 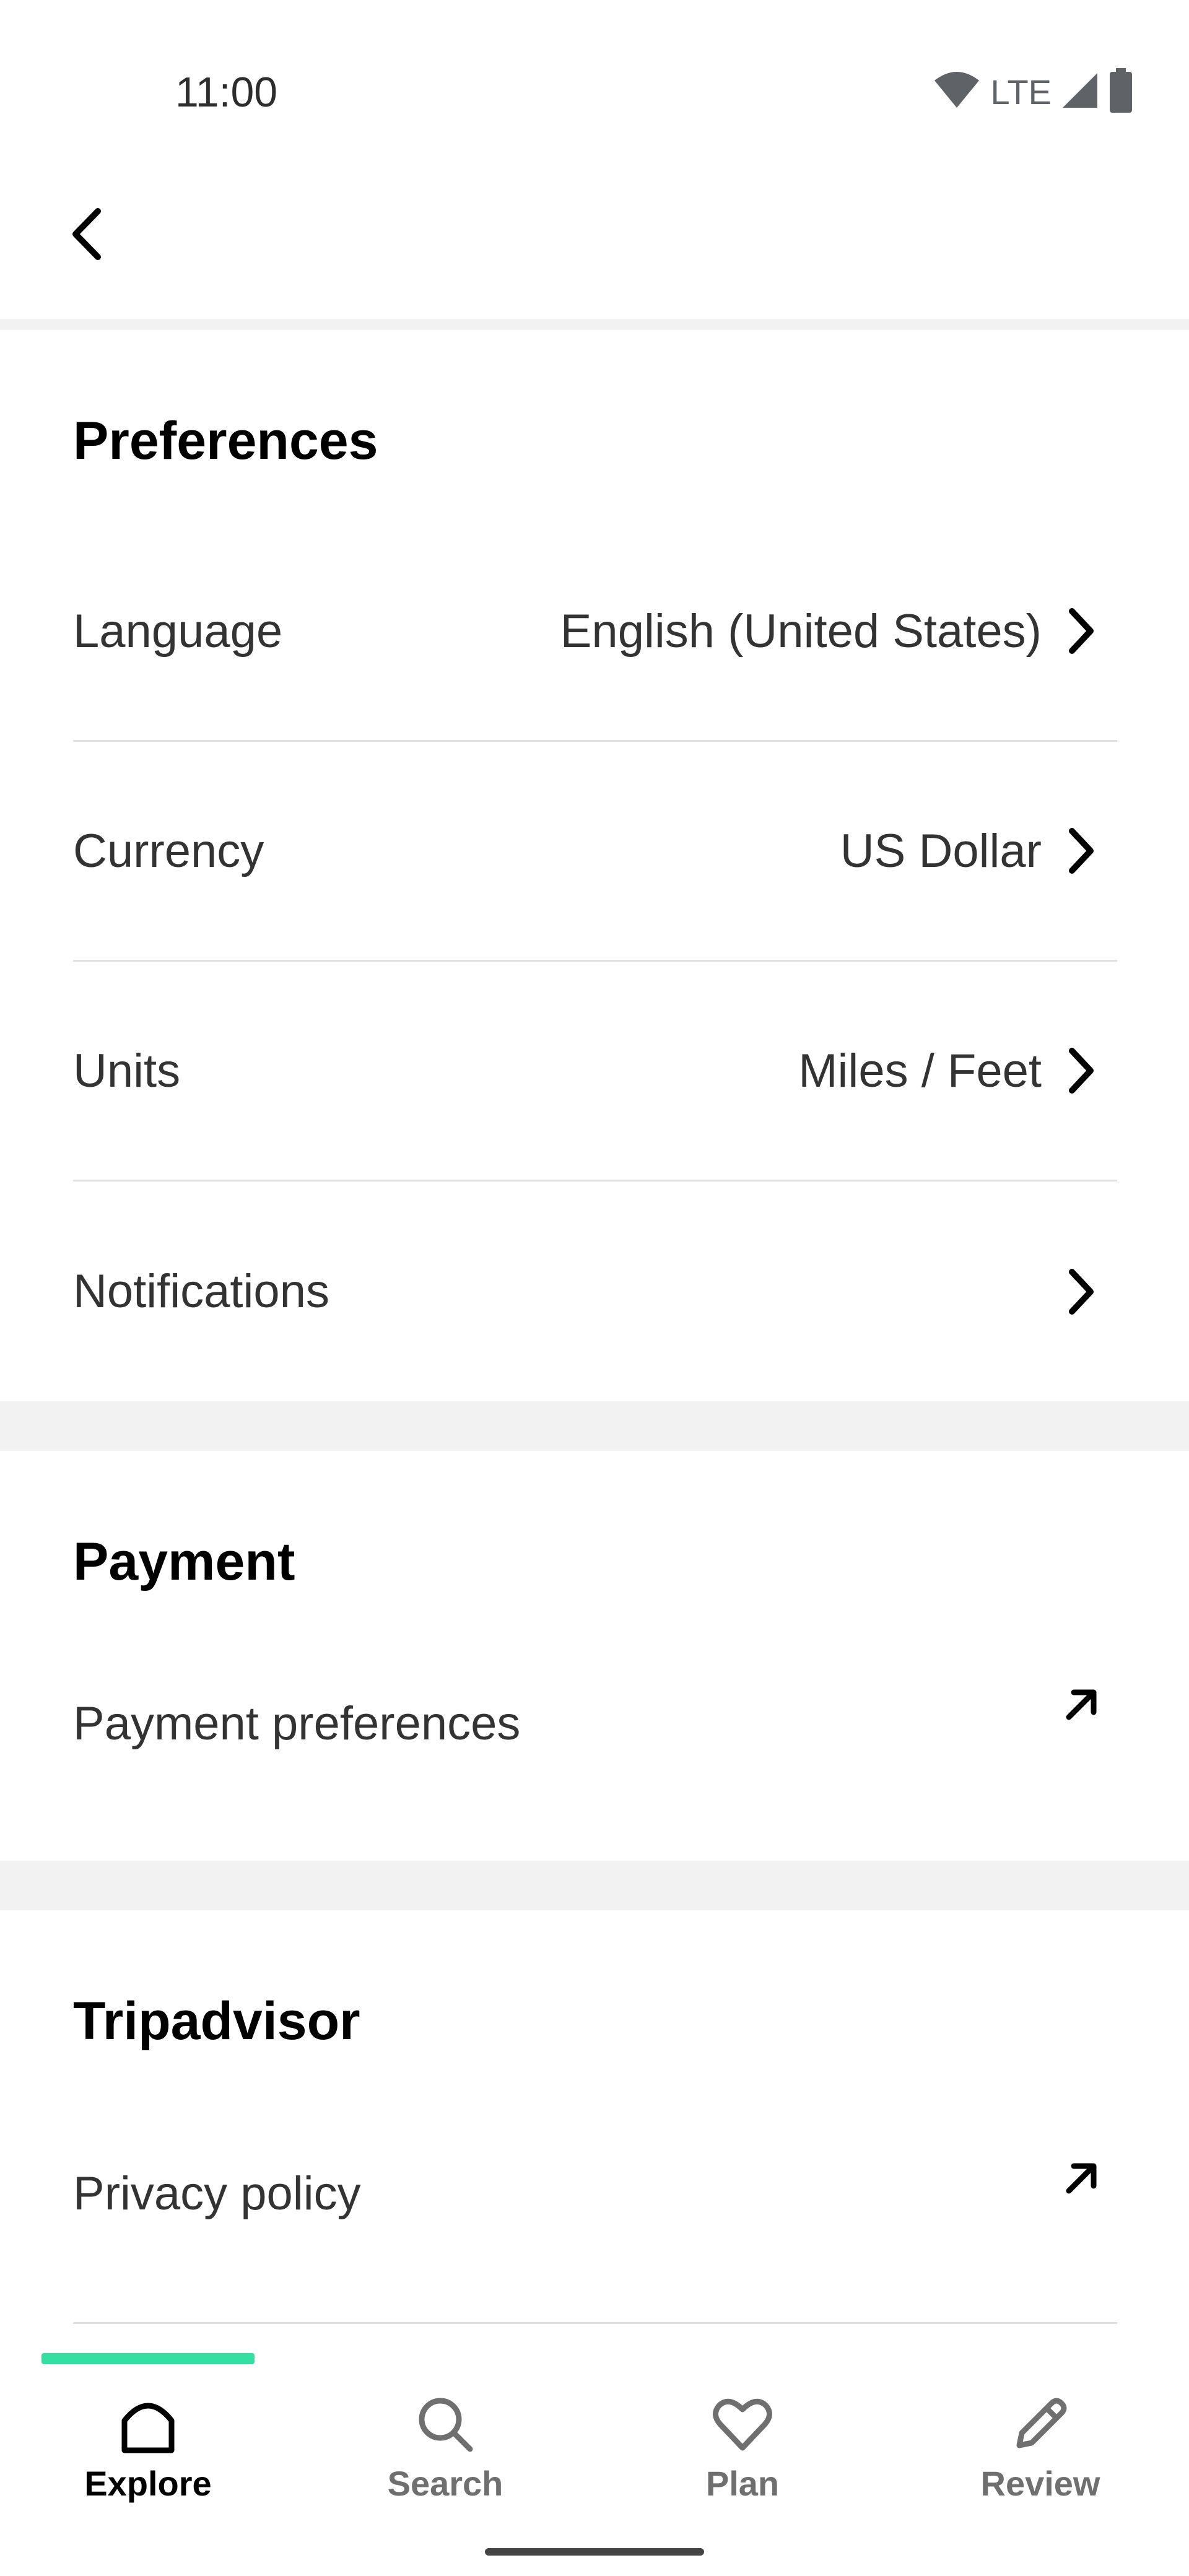 What do you see at coordinates (445, 2483) in the screenshot?
I see `nav-label: Search` at bounding box center [445, 2483].